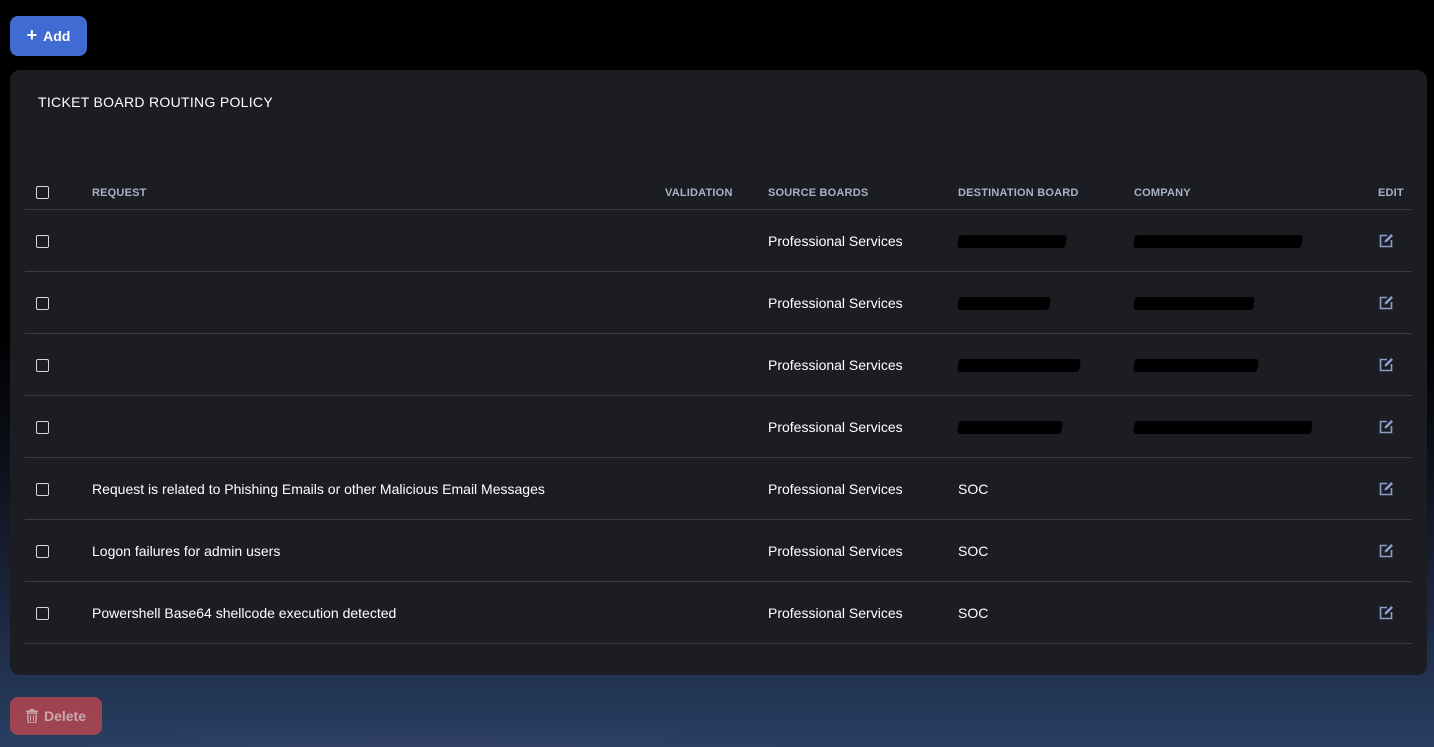 The width and height of the screenshot is (1434, 747). Describe the element at coordinates (378, 193) in the screenshot. I see `header-request: REQUEST` at that location.